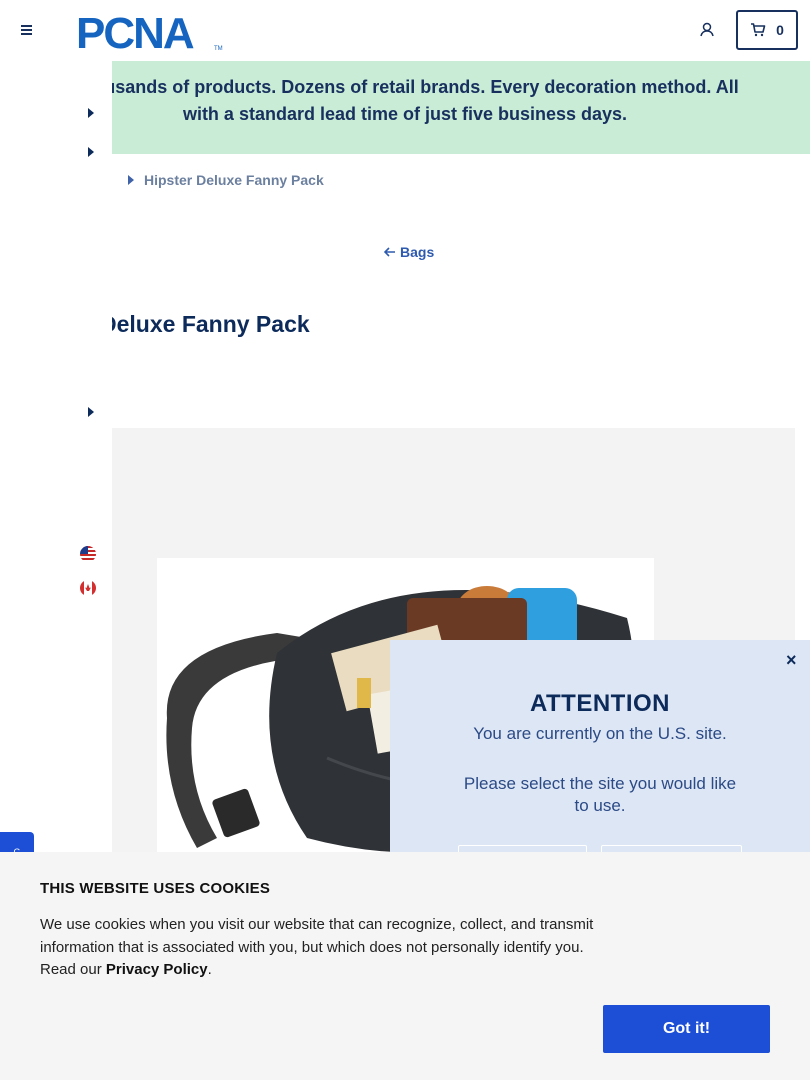  Describe the element at coordinates (88, 554) in the screenshot. I see `us-flag-icon` at that location.